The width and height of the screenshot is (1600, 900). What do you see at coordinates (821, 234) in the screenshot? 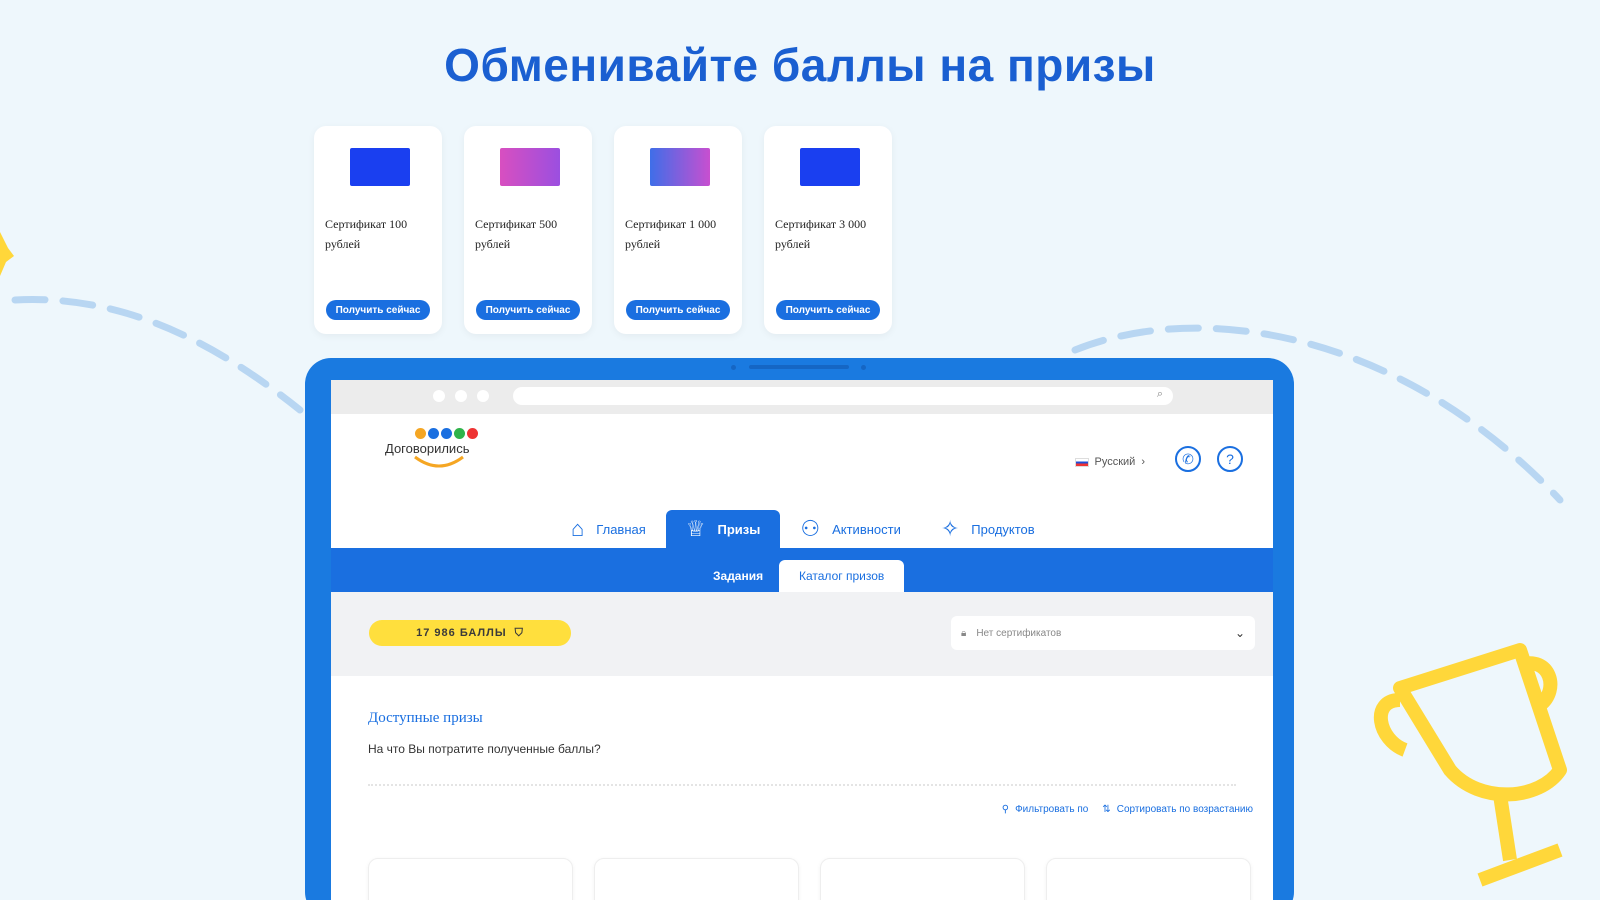
I see `card-title: Сертификат 3 000 рублей` at bounding box center [821, 234].